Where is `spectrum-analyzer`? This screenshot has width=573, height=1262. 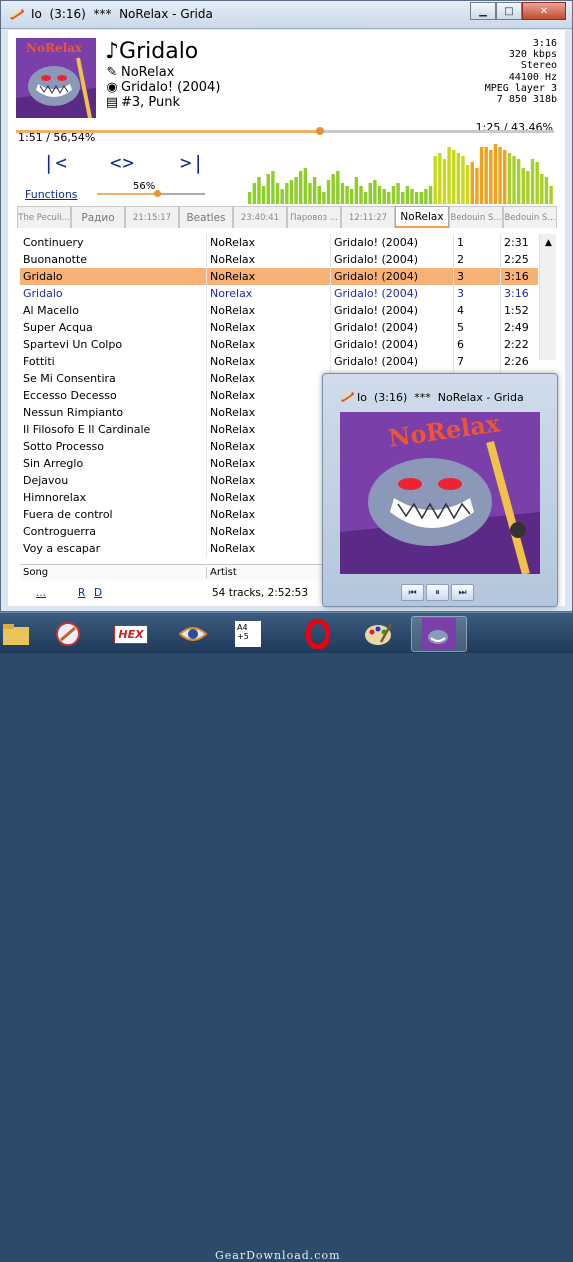 spectrum-analyzer is located at coordinates (400, 174).